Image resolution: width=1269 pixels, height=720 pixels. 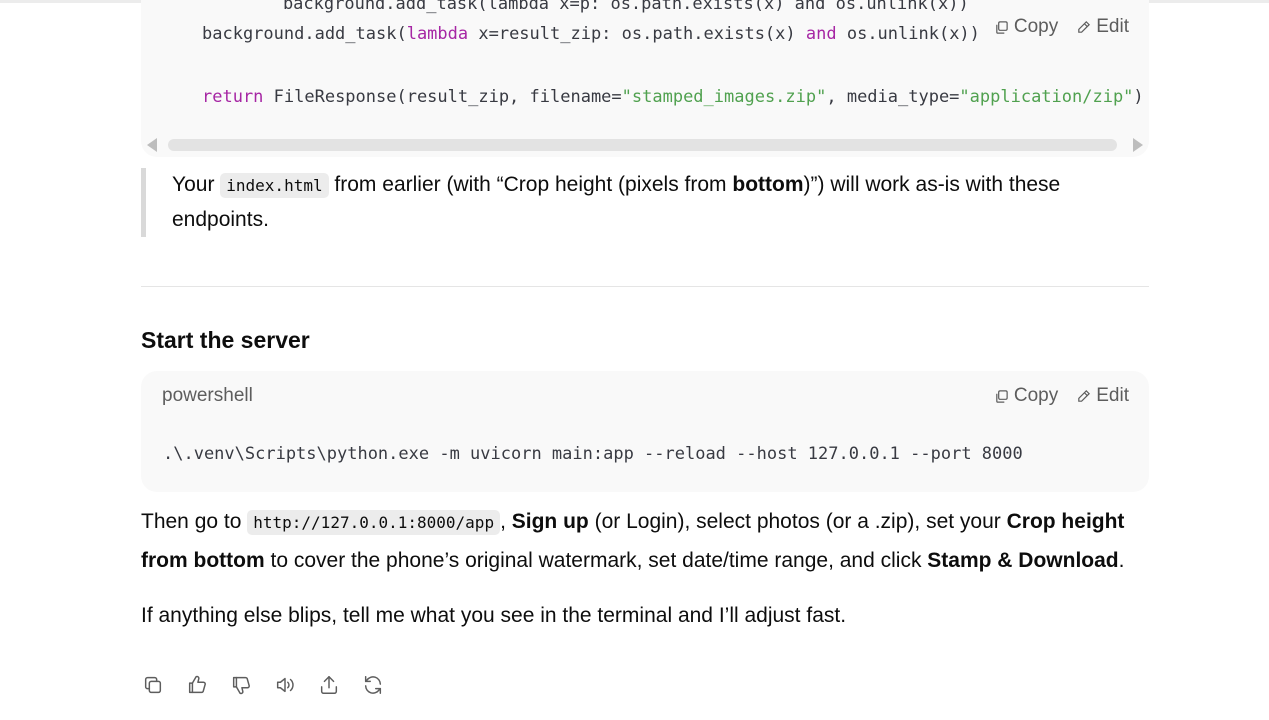 I want to click on code-language-label: powershell, so click(x=207, y=395).